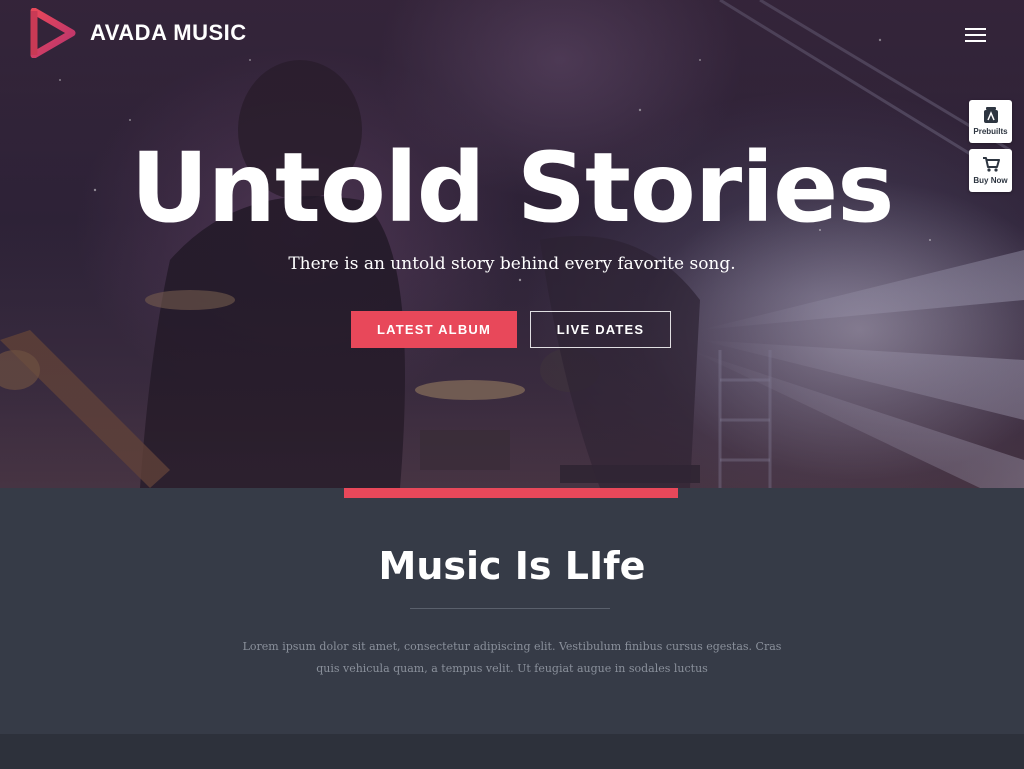  What do you see at coordinates (512, 188) in the screenshot?
I see `hero-title: Untold Stories` at bounding box center [512, 188].